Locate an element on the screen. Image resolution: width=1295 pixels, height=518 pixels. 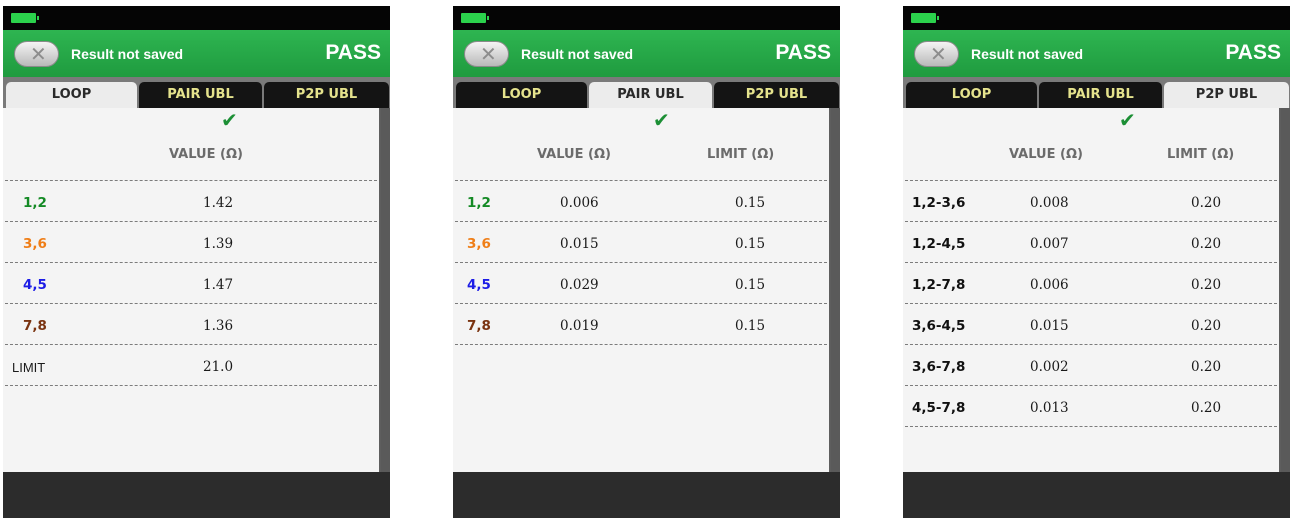
pair-value: 0.006 is located at coordinates (579, 203).